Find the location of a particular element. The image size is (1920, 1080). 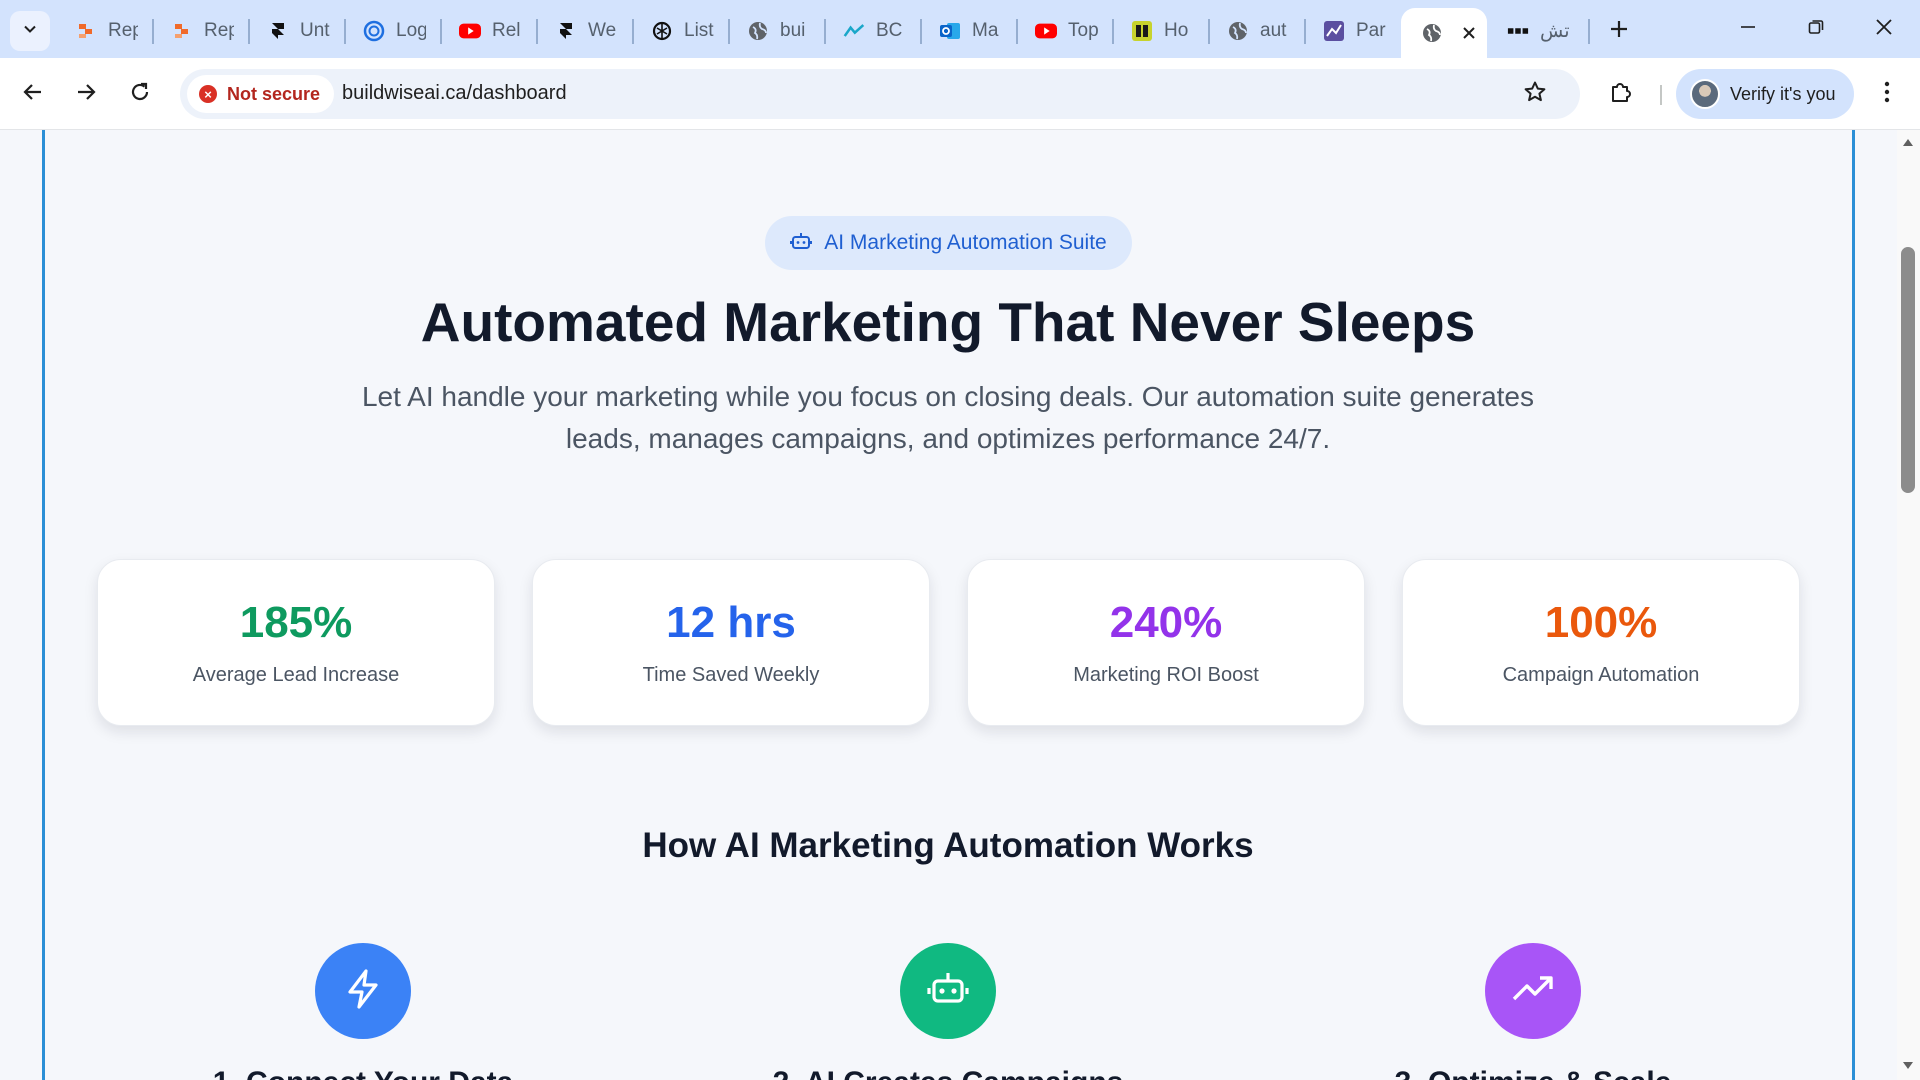

tab-label: Ma is located at coordinates (985, 30).